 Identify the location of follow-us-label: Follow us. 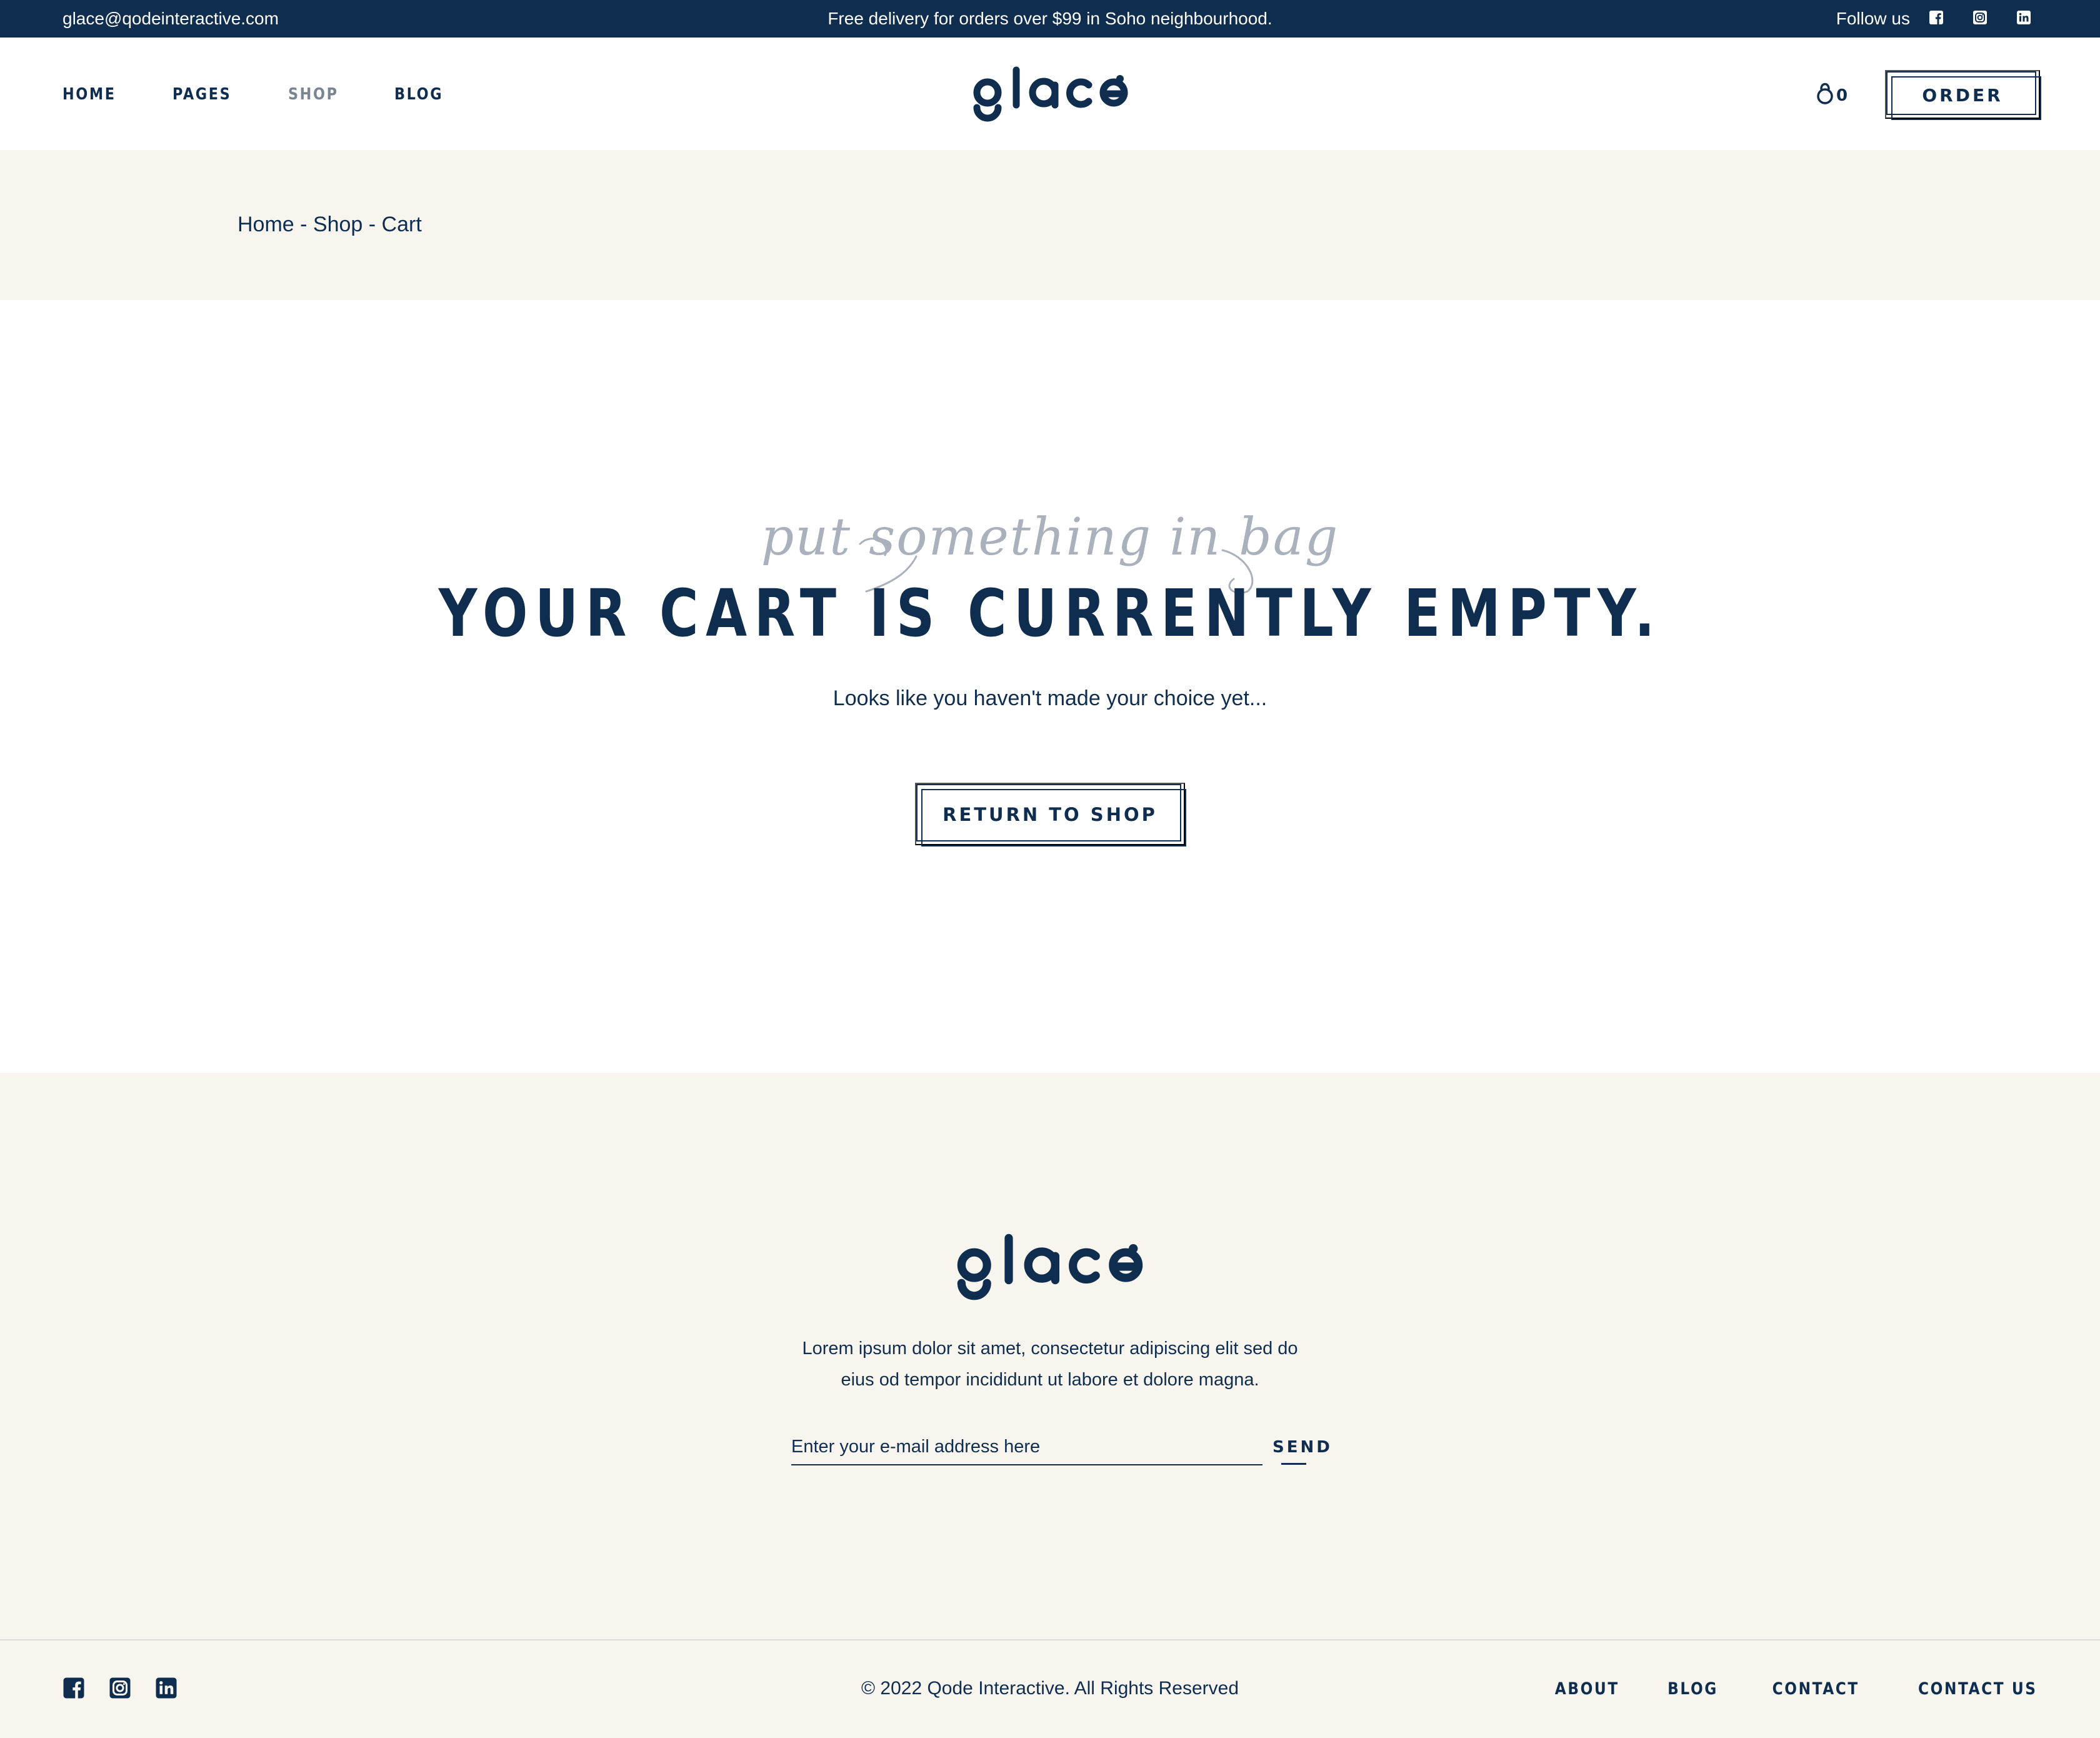
(1873, 19).